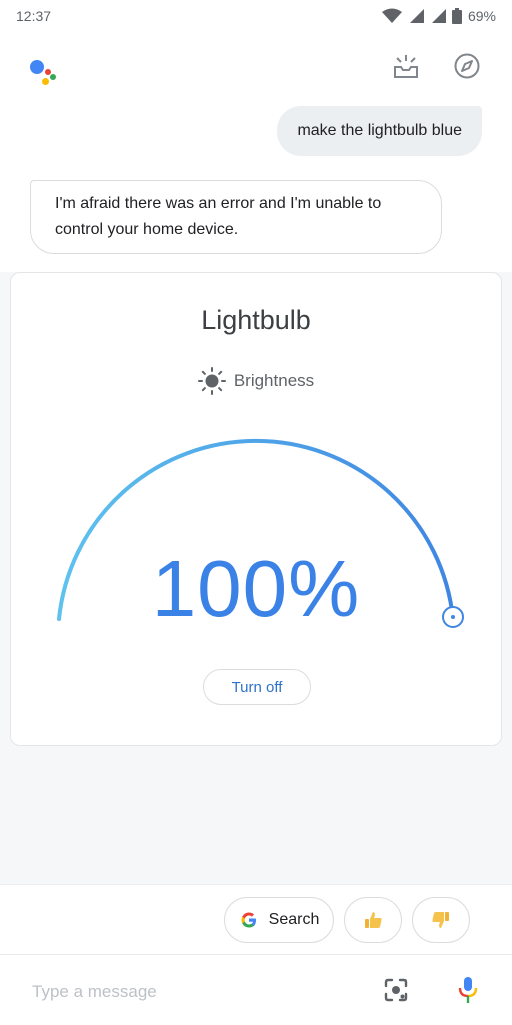 This screenshot has height=1025, width=512. I want to click on brightness-row: Brightness, so click(256, 381).